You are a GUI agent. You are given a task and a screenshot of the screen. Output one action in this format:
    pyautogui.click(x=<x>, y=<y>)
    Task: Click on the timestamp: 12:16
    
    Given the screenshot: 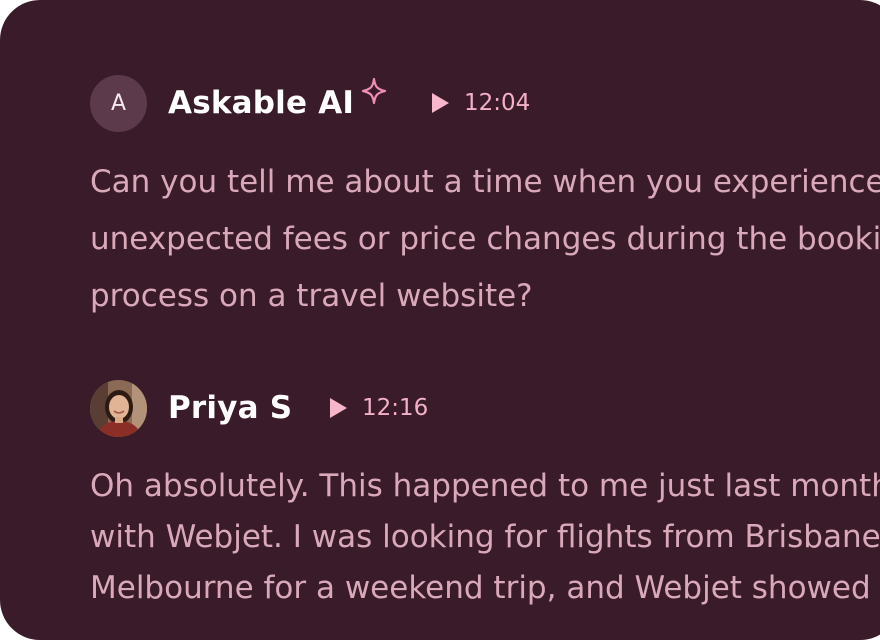 What is the action you would take?
    pyautogui.click(x=395, y=408)
    